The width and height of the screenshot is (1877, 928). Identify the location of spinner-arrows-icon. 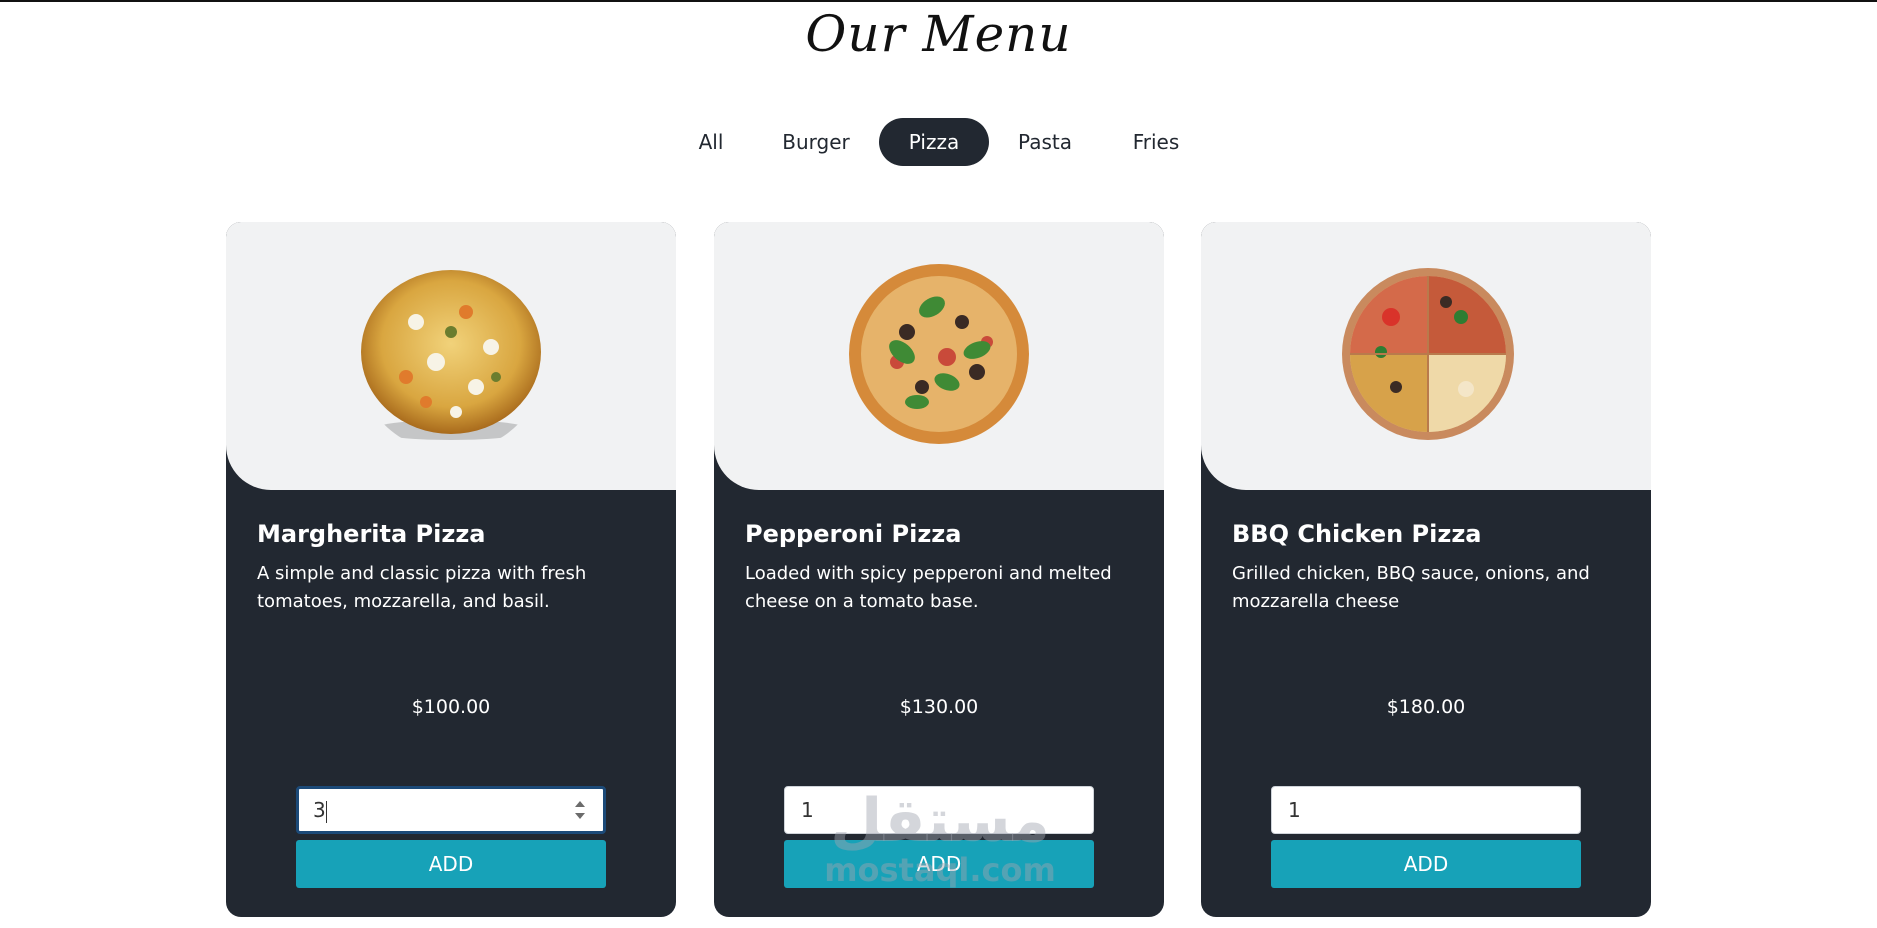
(580, 810).